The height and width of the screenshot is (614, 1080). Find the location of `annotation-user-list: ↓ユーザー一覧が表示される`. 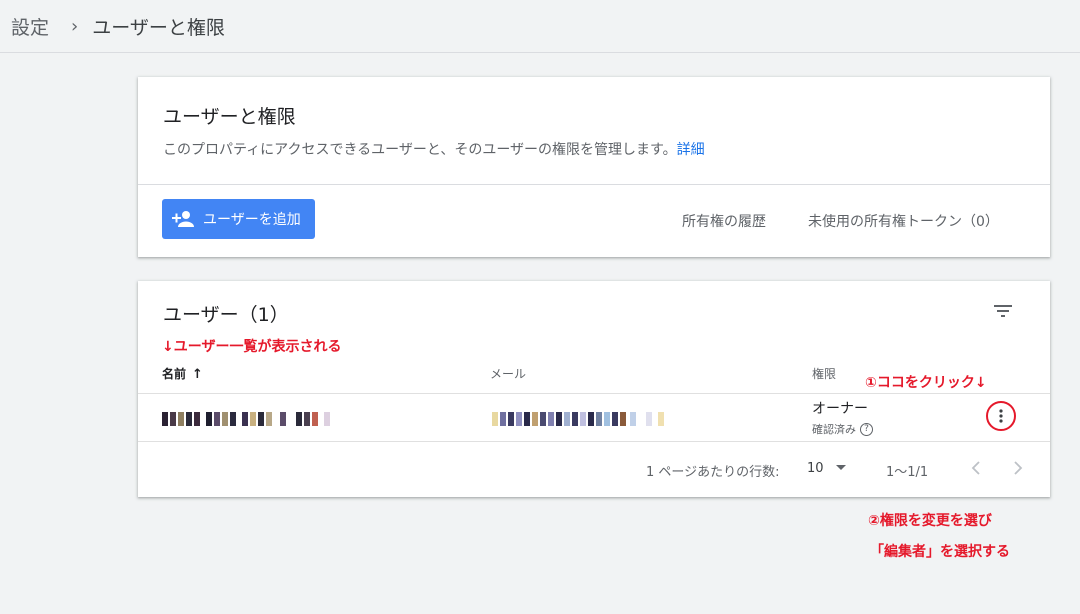

annotation-user-list: ↓ユーザー一覧が表示される is located at coordinates (252, 347).